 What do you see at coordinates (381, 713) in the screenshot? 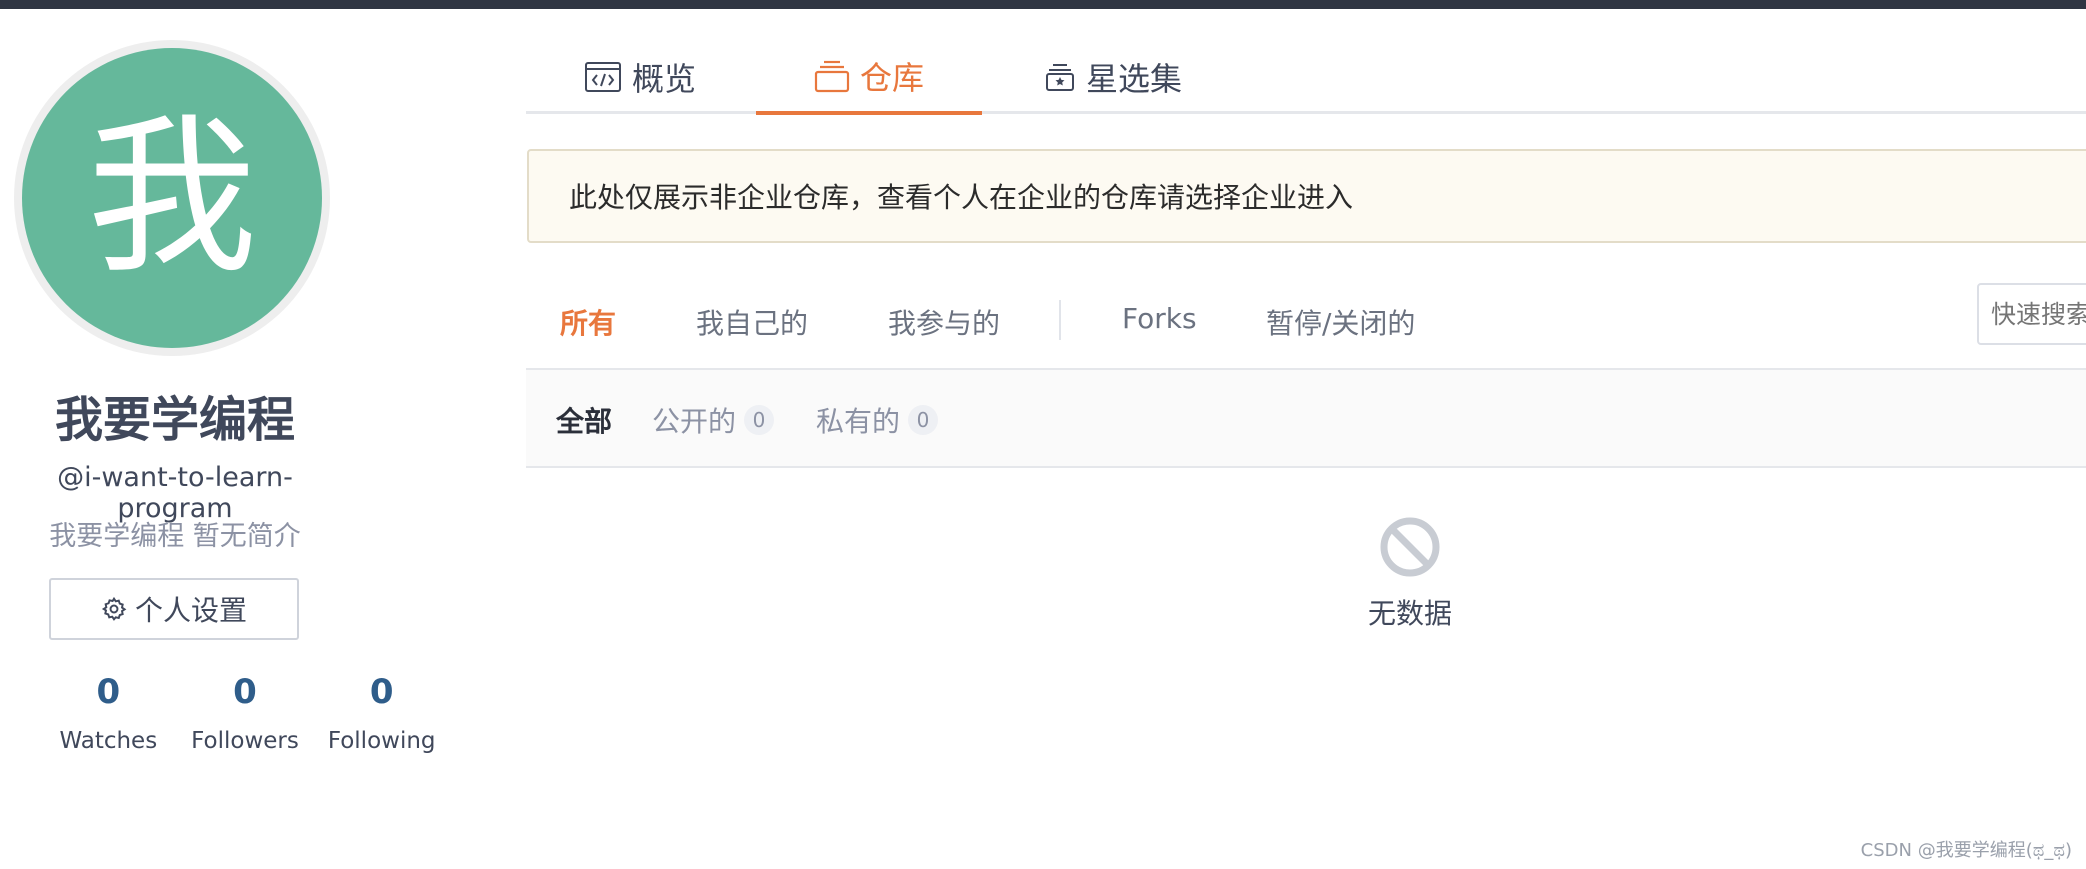
I see `stat-following: 0 Following` at bounding box center [381, 713].